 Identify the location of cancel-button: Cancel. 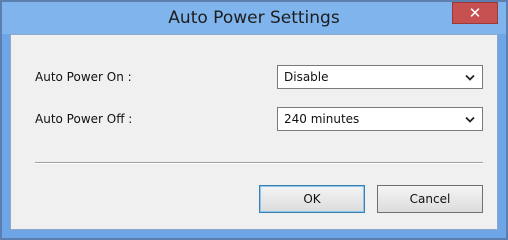
(430, 199).